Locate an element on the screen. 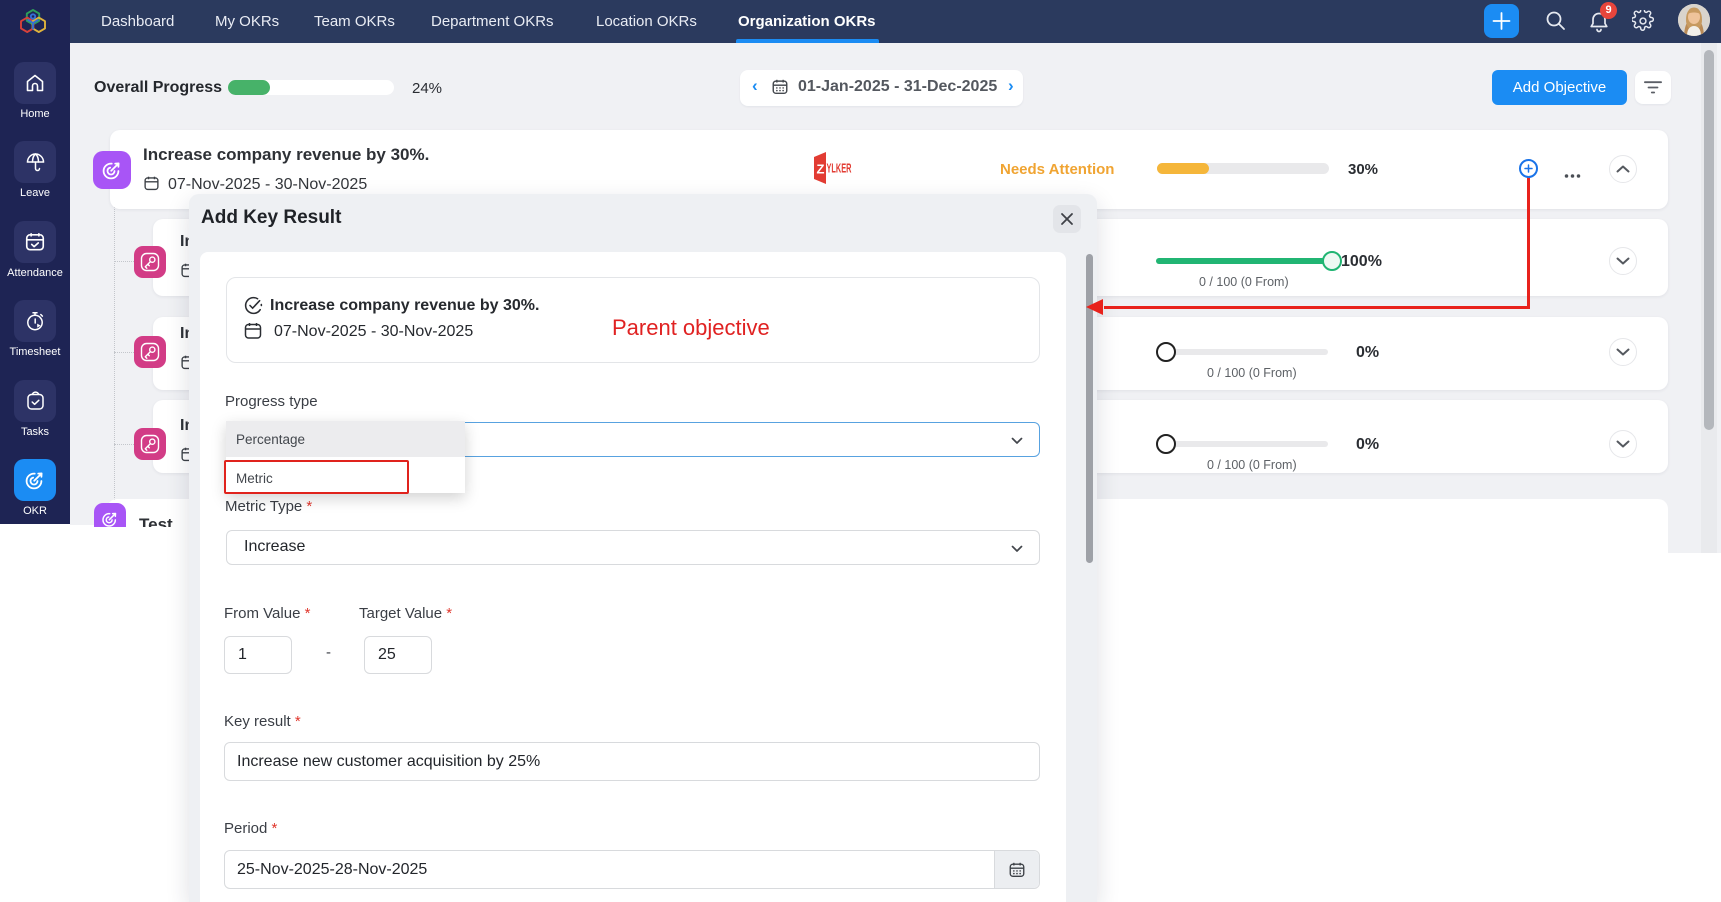 The width and height of the screenshot is (1721, 902). svg-text: Z is located at coordinates (821, 169).